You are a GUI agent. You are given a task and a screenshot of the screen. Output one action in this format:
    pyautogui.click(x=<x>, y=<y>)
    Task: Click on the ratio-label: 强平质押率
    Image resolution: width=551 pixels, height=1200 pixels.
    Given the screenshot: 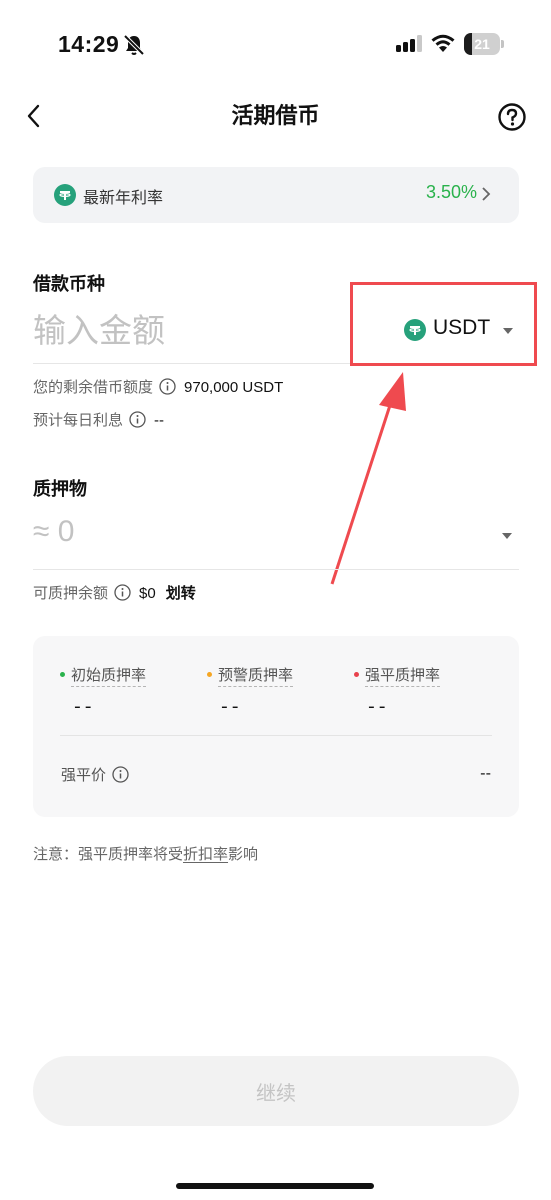 What is the action you would take?
    pyautogui.click(x=403, y=676)
    